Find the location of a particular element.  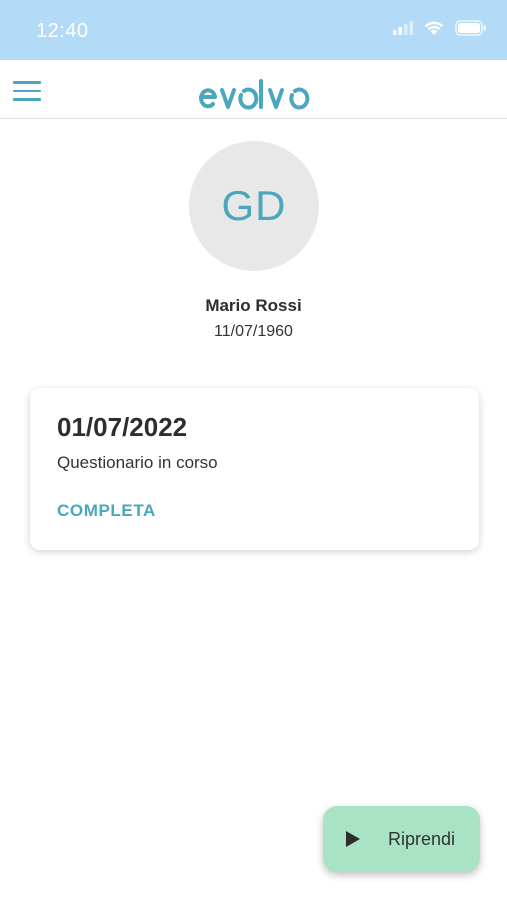

user-birth-date: 11/07/1960 is located at coordinates (253, 331).